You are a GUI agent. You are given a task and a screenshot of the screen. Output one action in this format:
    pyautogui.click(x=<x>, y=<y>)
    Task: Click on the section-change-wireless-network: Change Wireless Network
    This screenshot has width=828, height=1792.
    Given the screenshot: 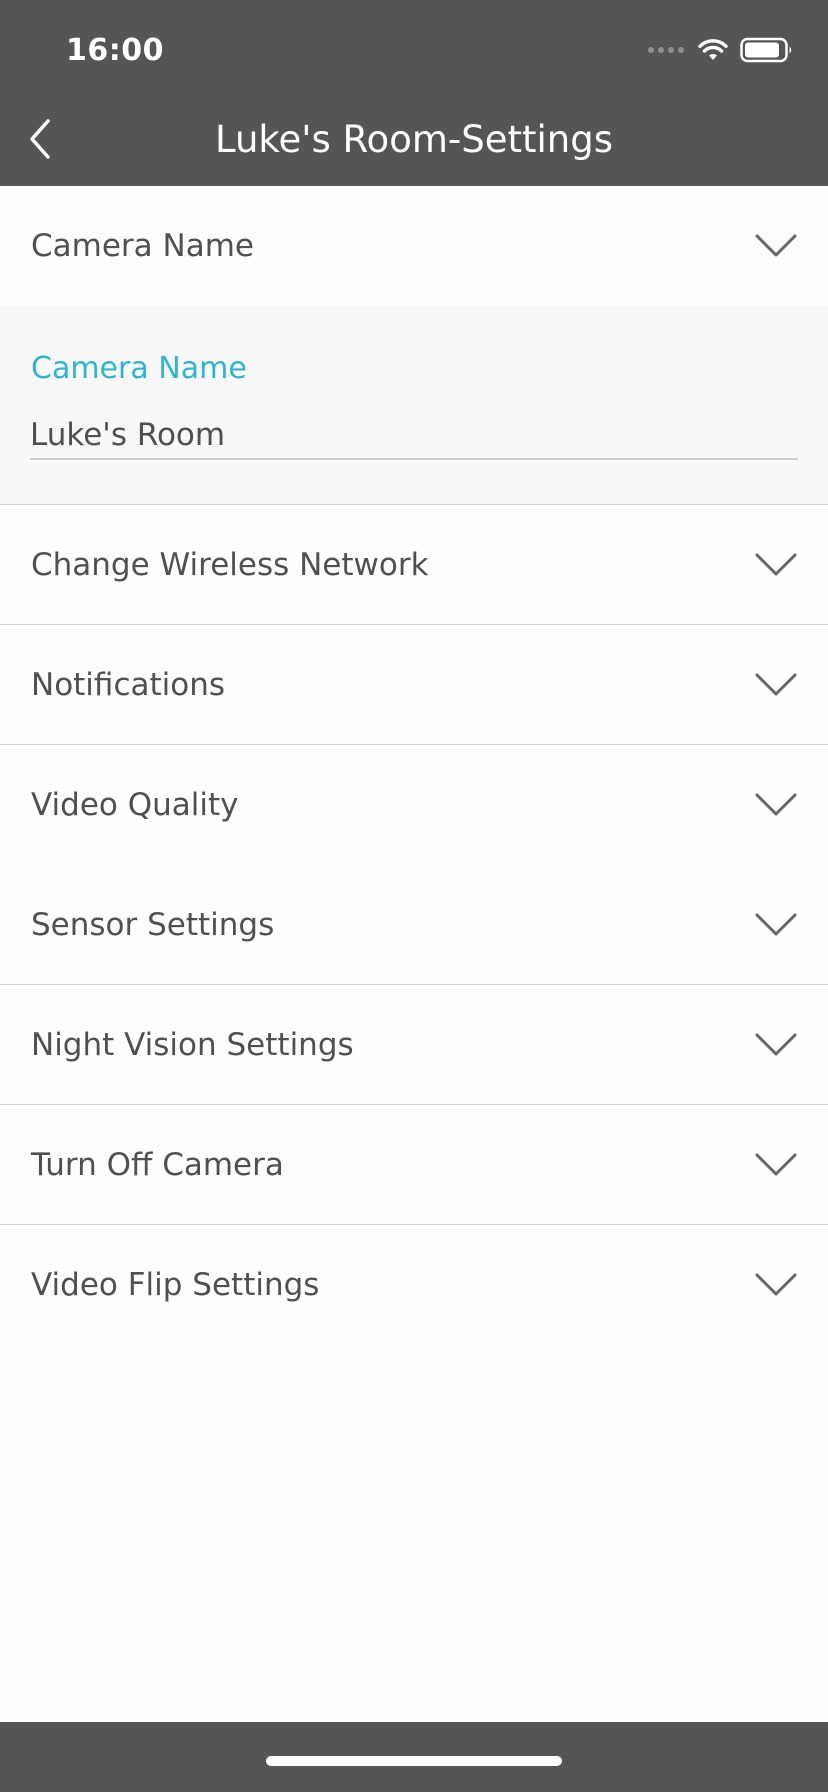 What is the action you would take?
    pyautogui.click(x=414, y=565)
    